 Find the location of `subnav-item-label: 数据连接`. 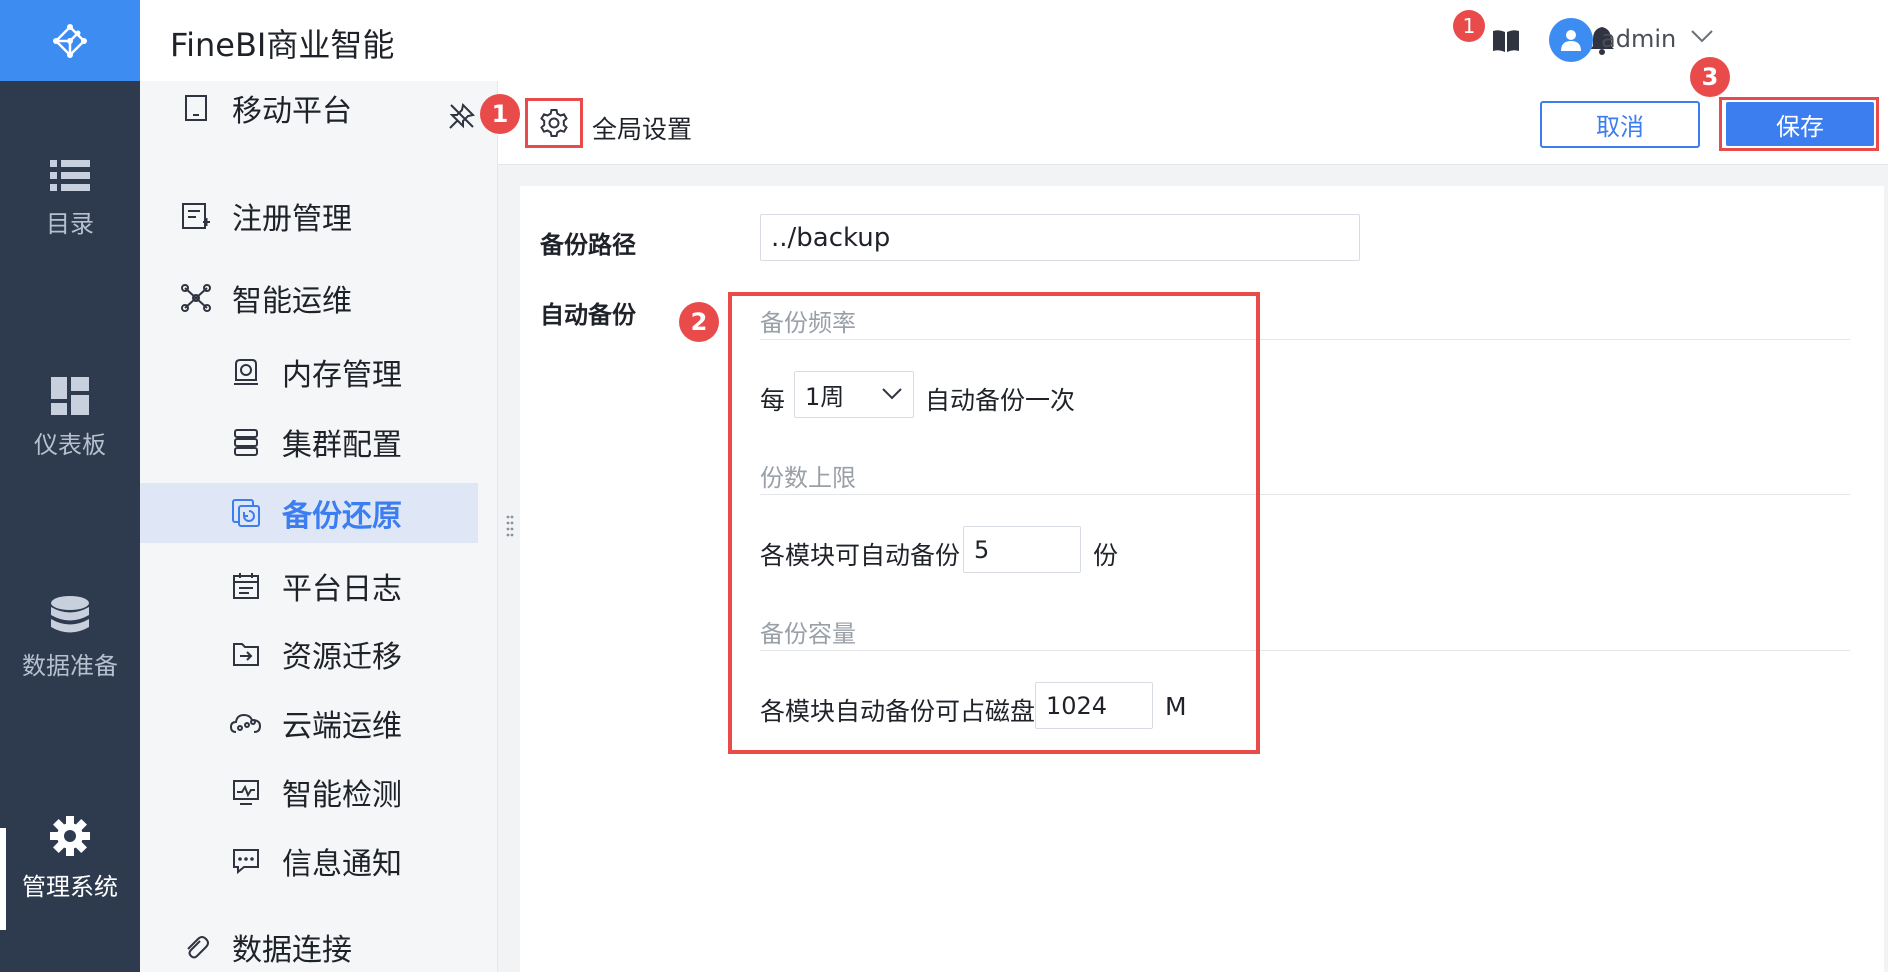

subnav-item-label: 数据连接 is located at coordinates (292, 950).